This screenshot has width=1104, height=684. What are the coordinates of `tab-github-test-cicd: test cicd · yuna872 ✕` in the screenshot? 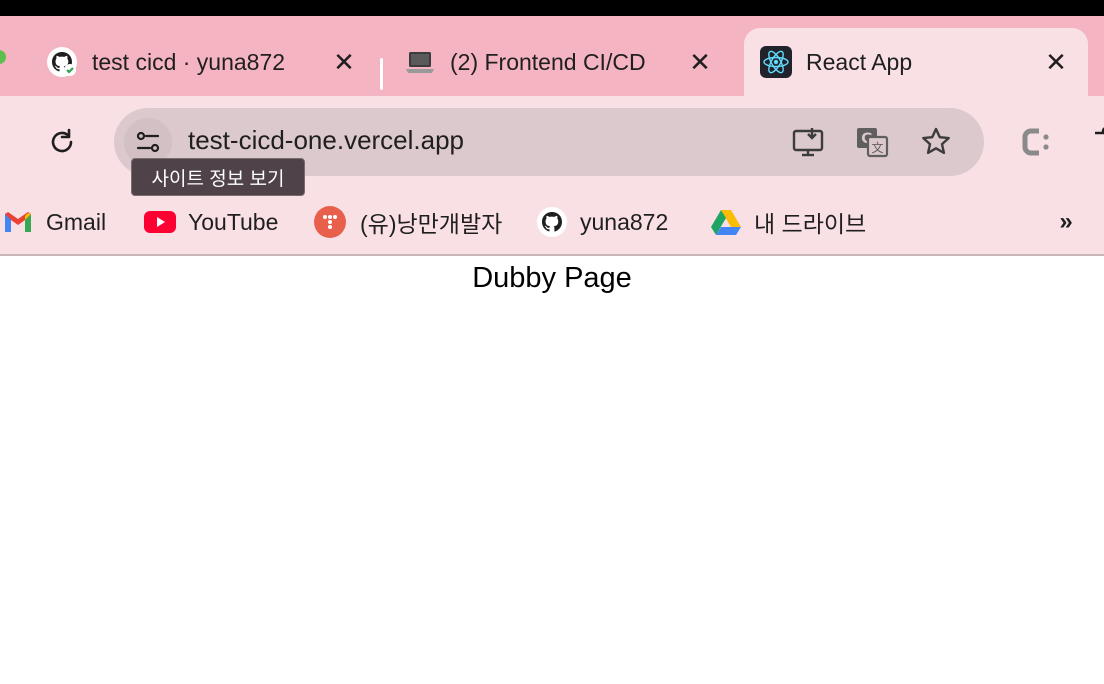 It's located at (211, 62).